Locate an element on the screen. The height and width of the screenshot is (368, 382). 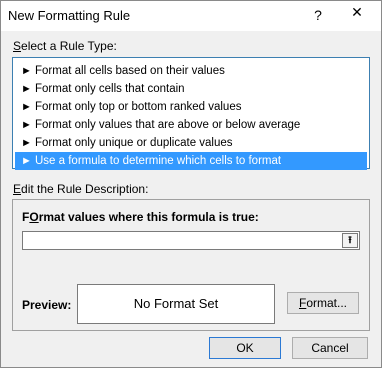
rule-type-item: ► Format only top or bottom ranked values is located at coordinates (191, 107).